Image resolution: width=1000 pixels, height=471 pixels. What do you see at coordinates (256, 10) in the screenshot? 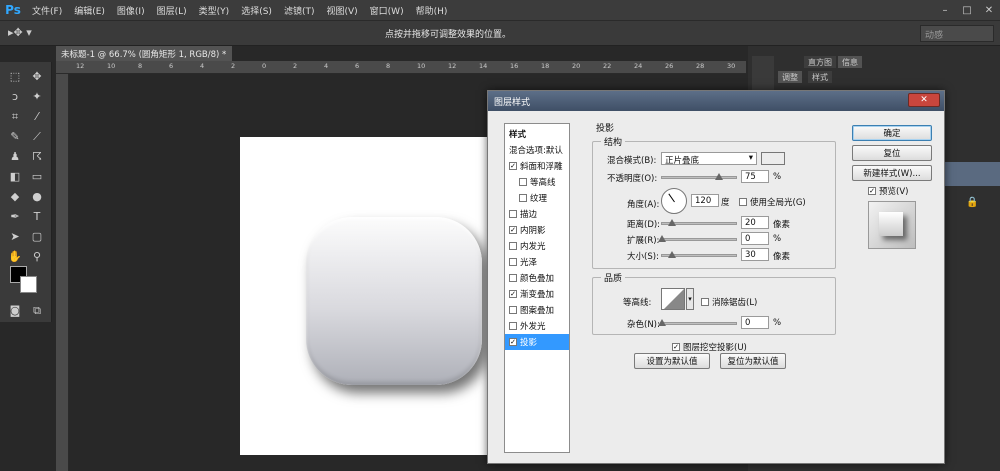
I see `menu-select: 选择(S)` at bounding box center [256, 10].